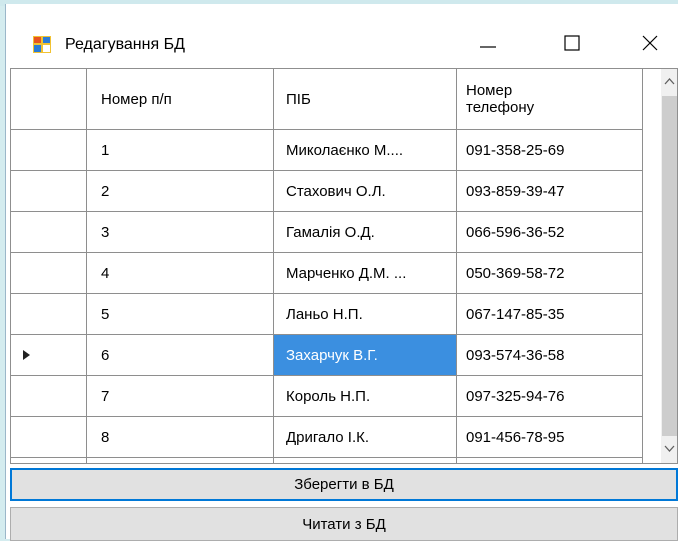  What do you see at coordinates (550, 396) in the screenshot?
I see `grid-cell: 097-325-94-76` at bounding box center [550, 396].